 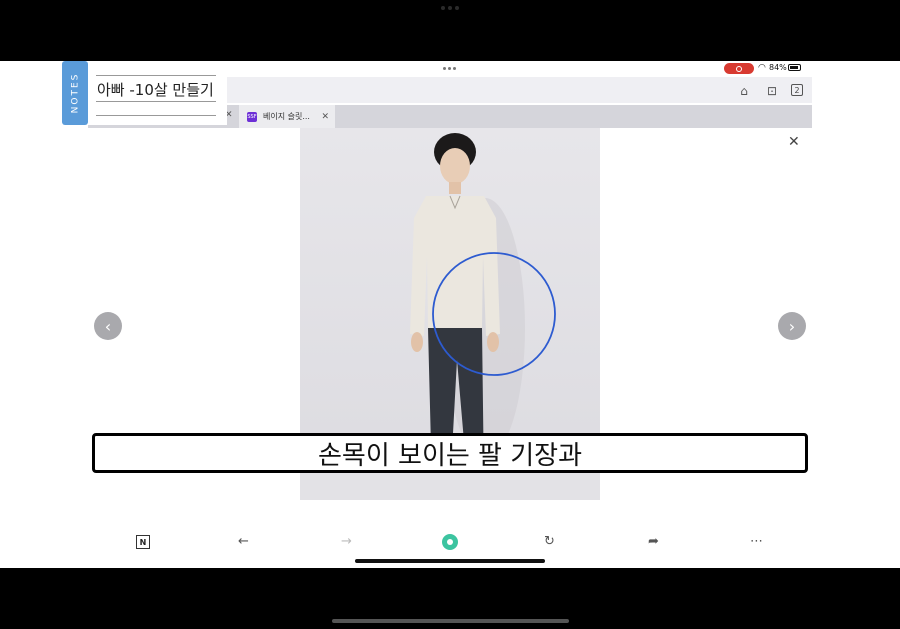 What do you see at coordinates (794, 67) in the screenshot?
I see `battery-icon` at bounding box center [794, 67].